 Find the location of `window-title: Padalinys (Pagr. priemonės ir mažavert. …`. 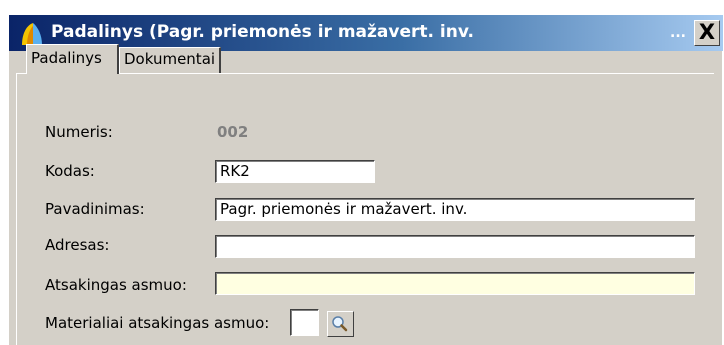

window-title: Padalinys (Pagr. priemonės ir mažavert. … is located at coordinates (262, 32).